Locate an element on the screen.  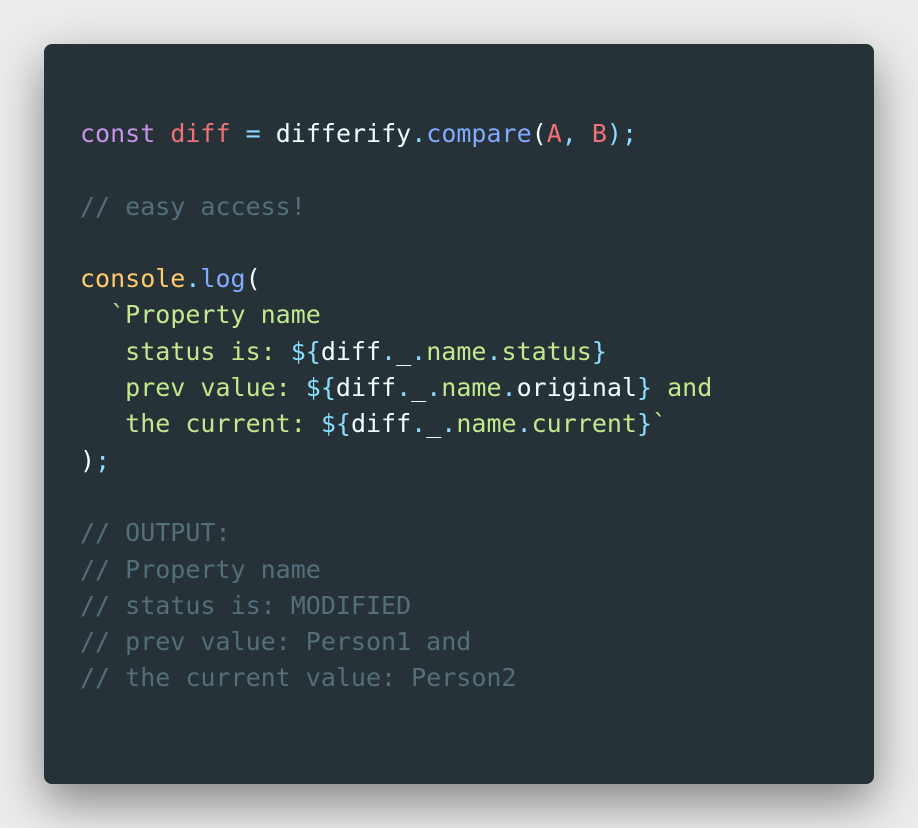
code-line: // Property name is located at coordinates (396, 570).